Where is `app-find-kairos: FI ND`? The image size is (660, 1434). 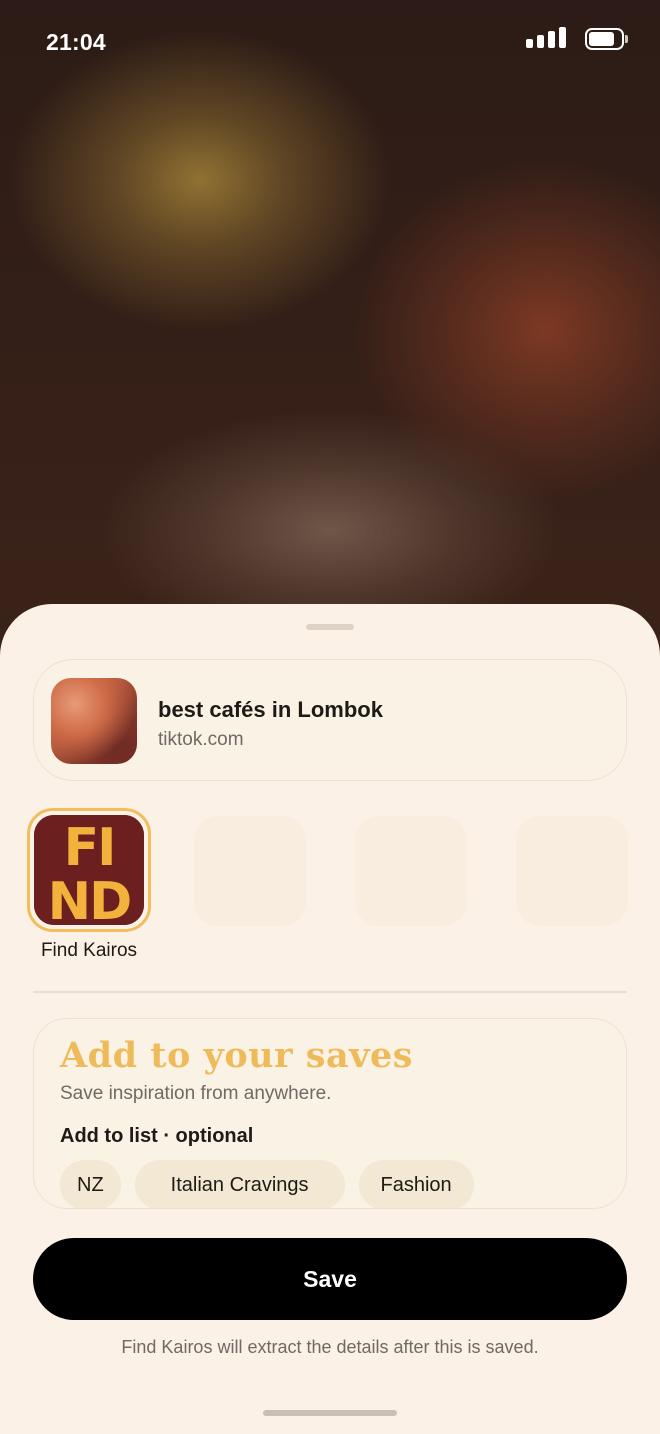 app-find-kairos: FI ND is located at coordinates (89, 870).